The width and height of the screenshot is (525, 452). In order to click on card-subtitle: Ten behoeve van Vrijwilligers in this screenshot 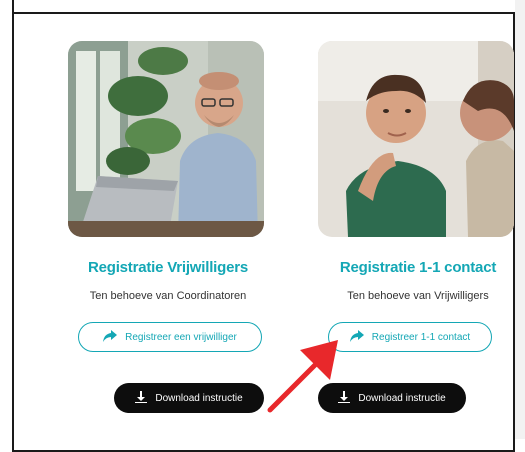, I will do `click(418, 296)`.